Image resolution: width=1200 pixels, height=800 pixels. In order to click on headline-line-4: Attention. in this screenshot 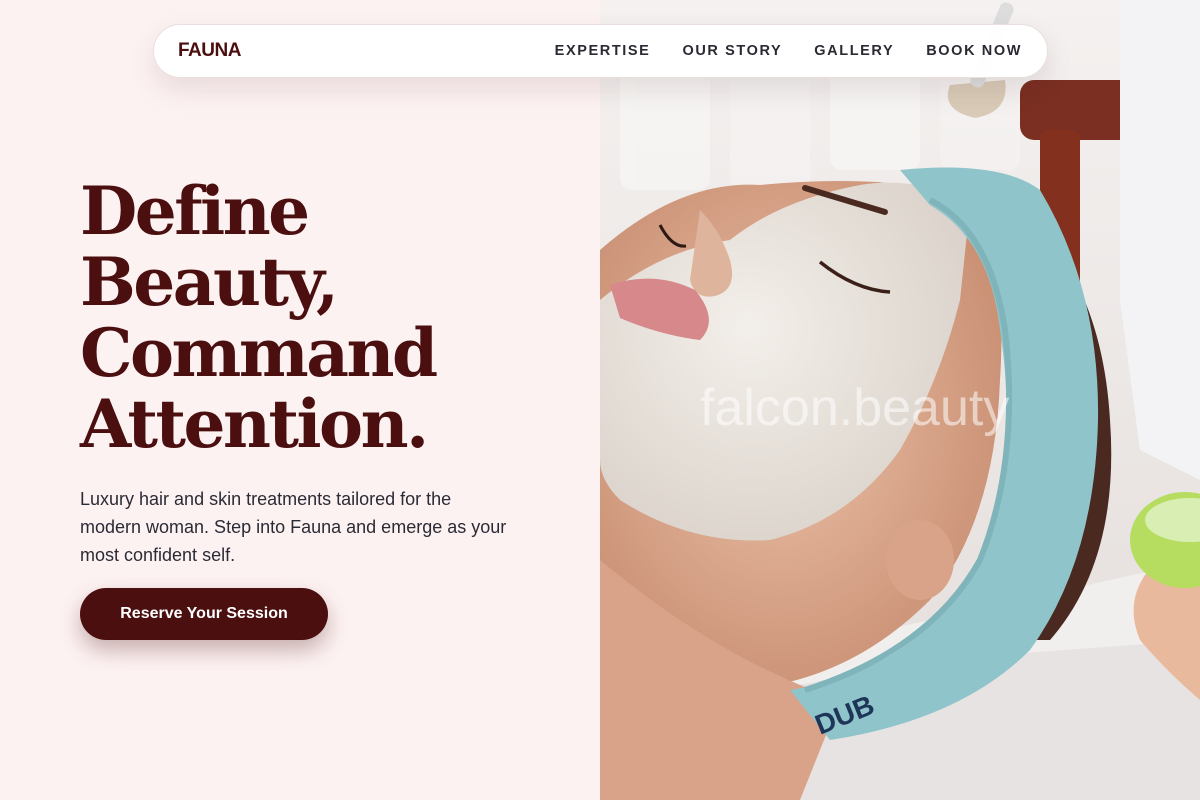, I will do `click(254, 424)`.